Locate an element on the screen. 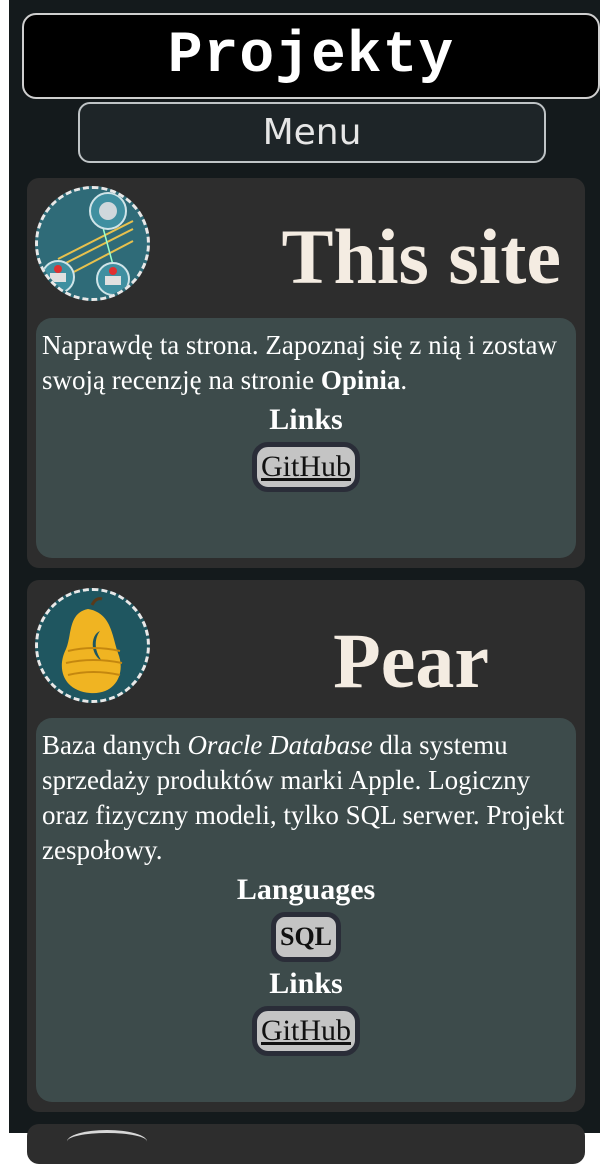 The width and height of the screenshot is (604, 1164). oracle-database-term: Oracle Database is located at coordinates (280, 745).